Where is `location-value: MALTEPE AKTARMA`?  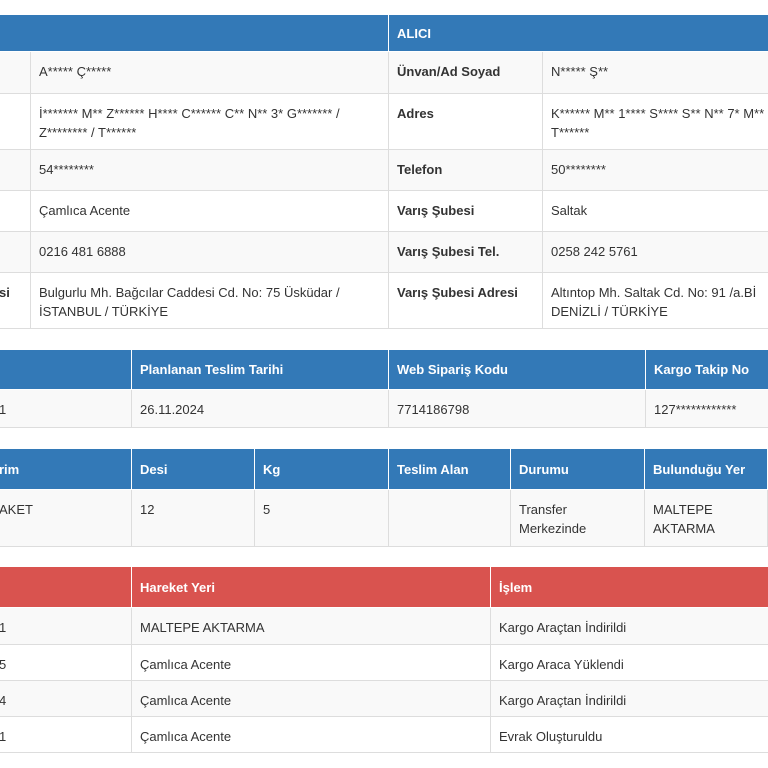 location-value: MALTEPE AKTARMA is located at coordinates (706, 518).